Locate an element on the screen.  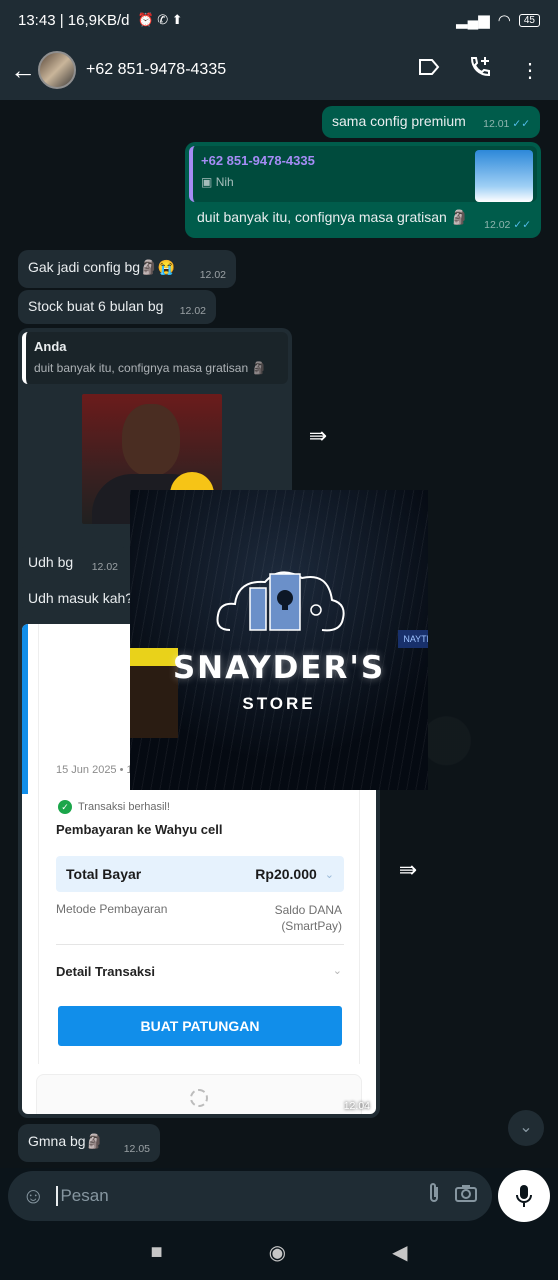
receipt-date: 15 Jun 2025 • 1 is located at coordinates (94, 770).